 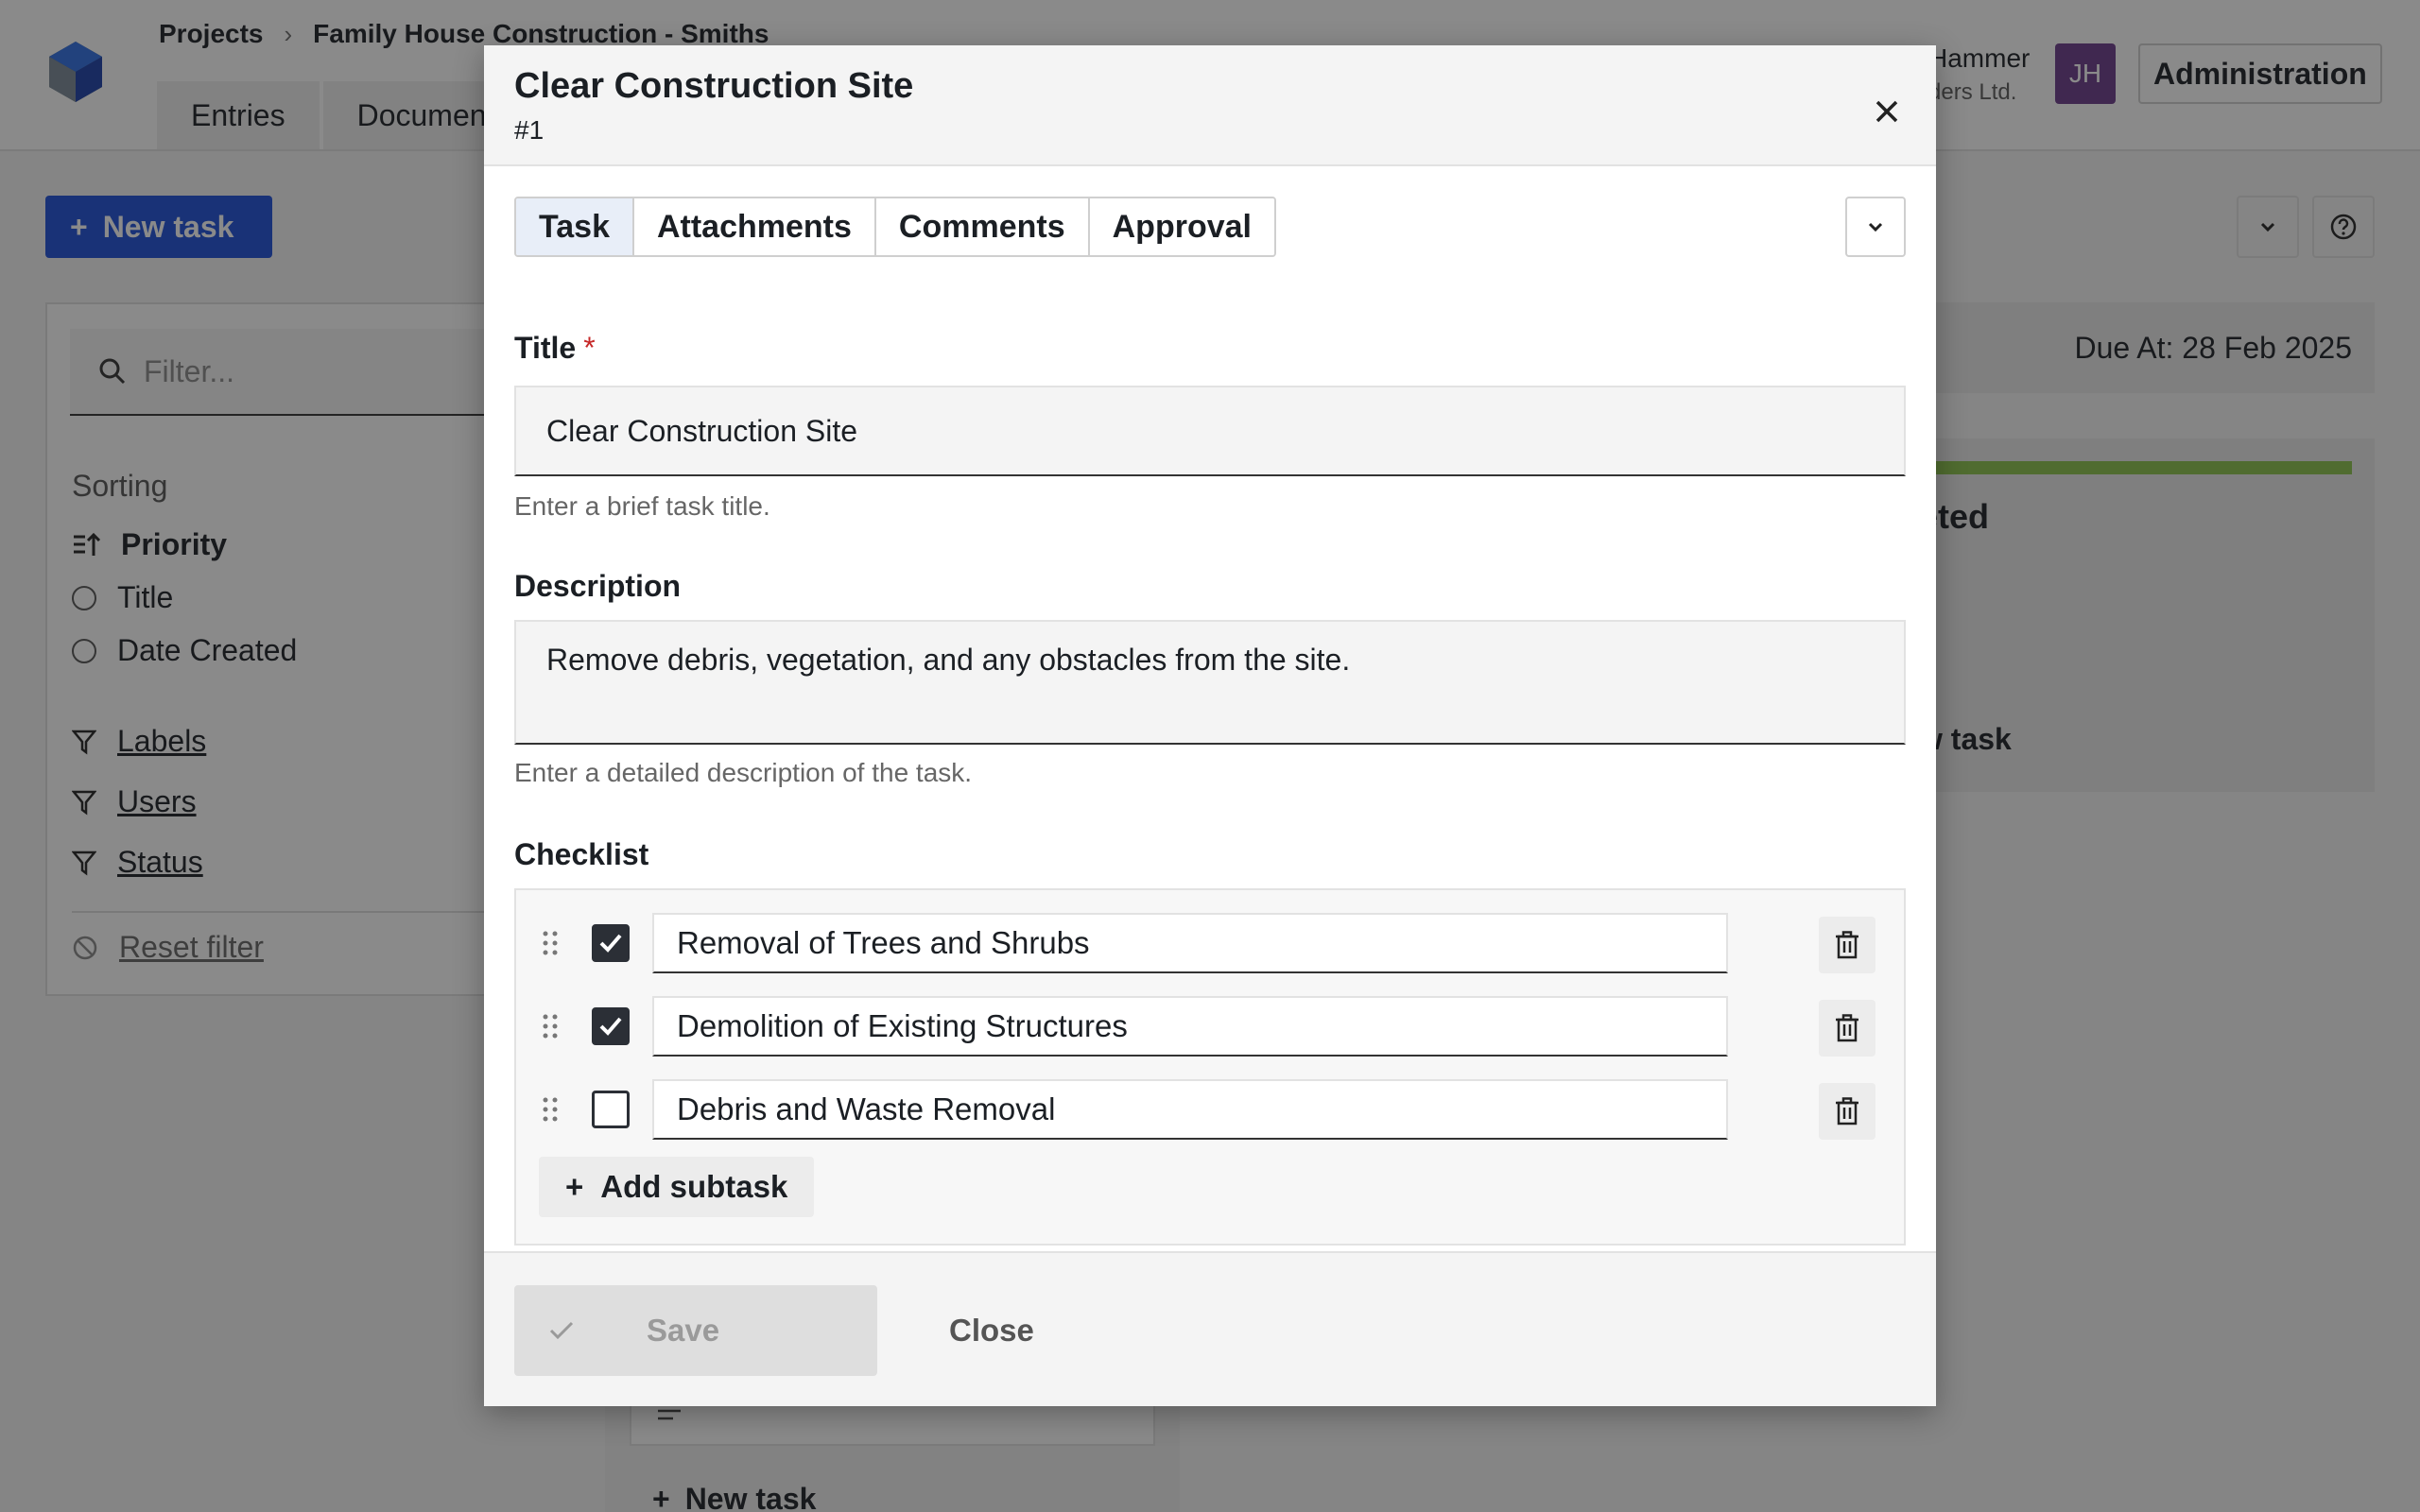 I want to click on checklist-item-input: Demolition of Existing Structures, so click(x=1190, y=1026).